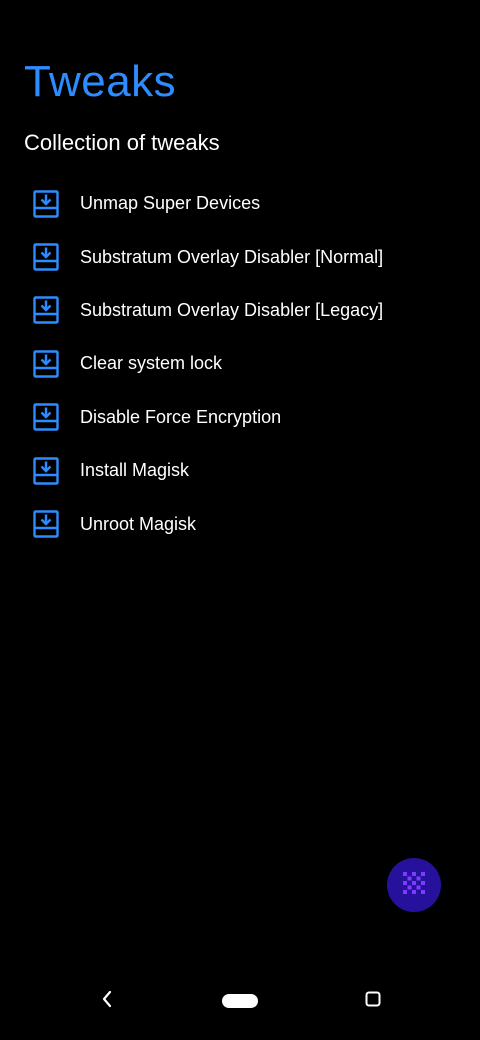 The width and height of the screenshot is (480, 1040). I want to click on tweak-label: Substratum Overlay Disabler [Normal], so click(232, 256).